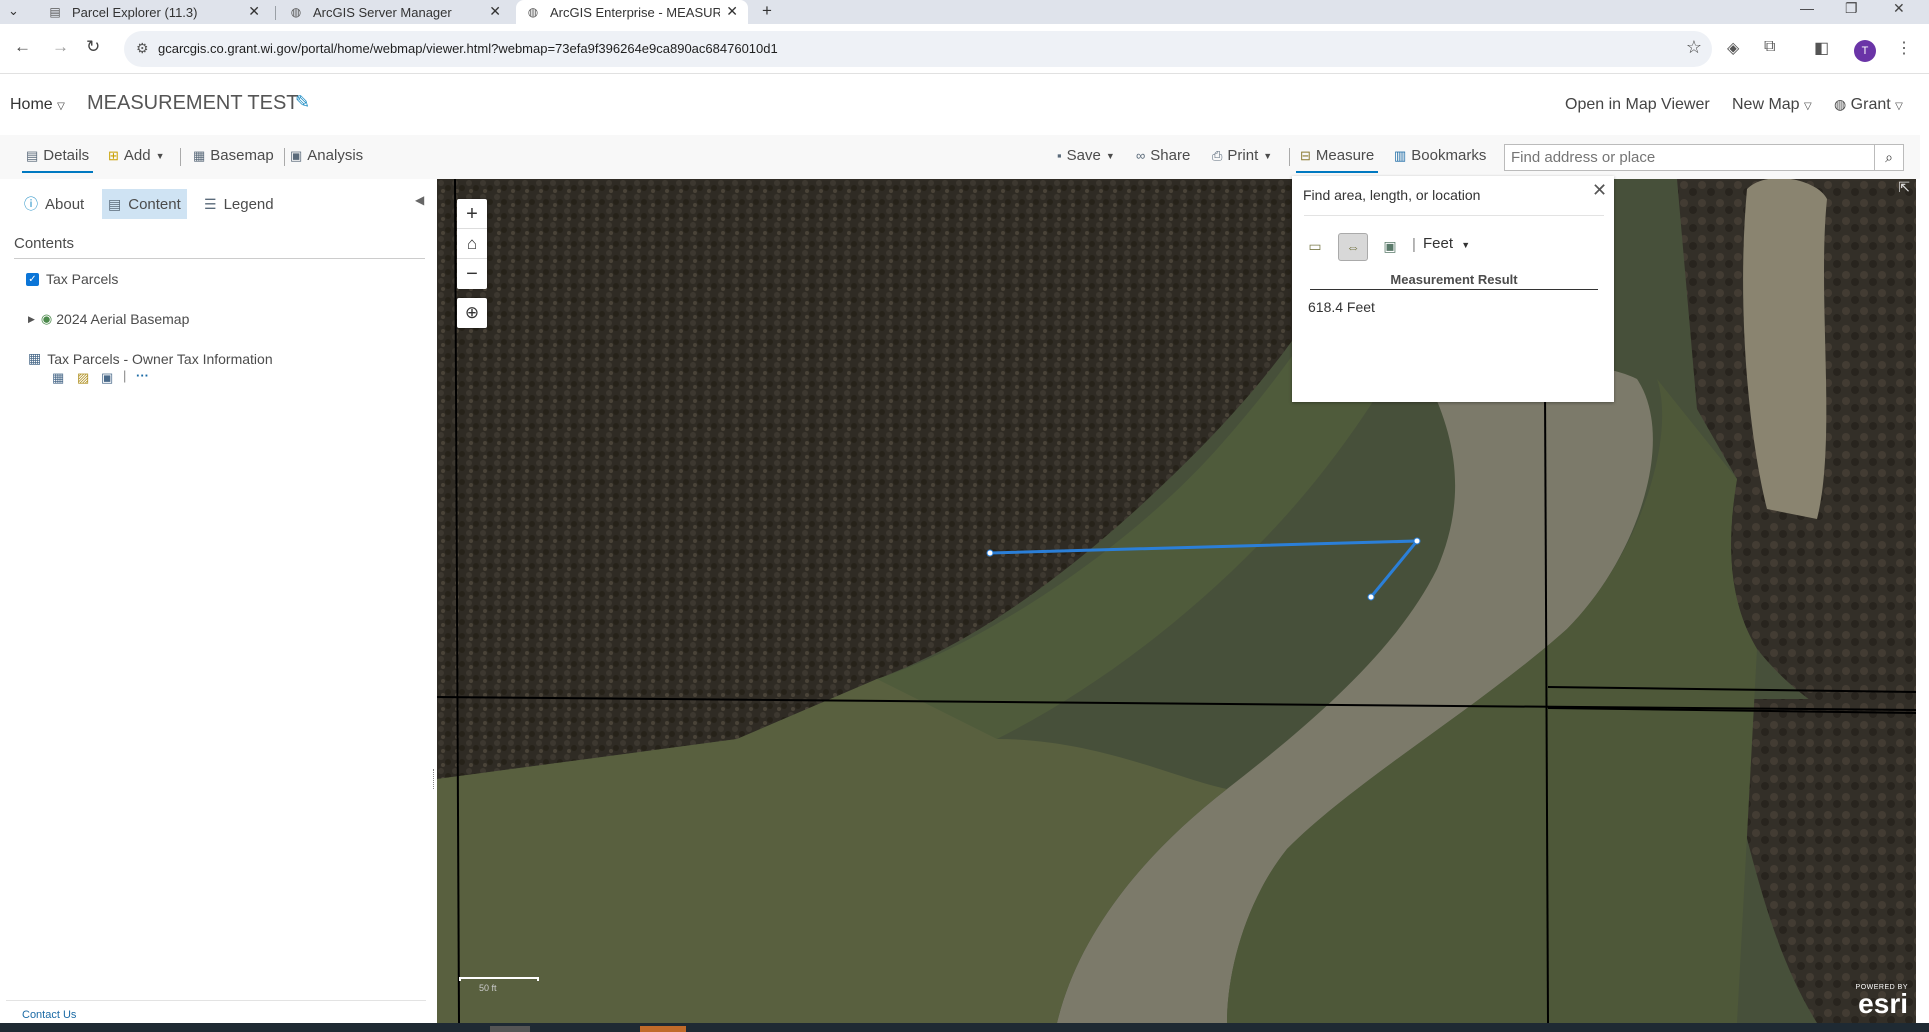 The height and width of the screenshot is (1032, 1929). I want to click on new-map-menu: New Map ▽, so click(1772, 105).